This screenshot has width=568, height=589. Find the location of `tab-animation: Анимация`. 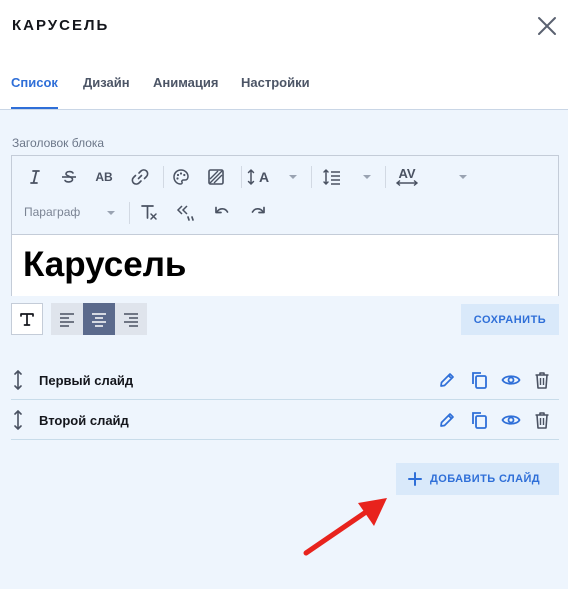

tab-animation: Анимация is located at coordinates (185, 82).